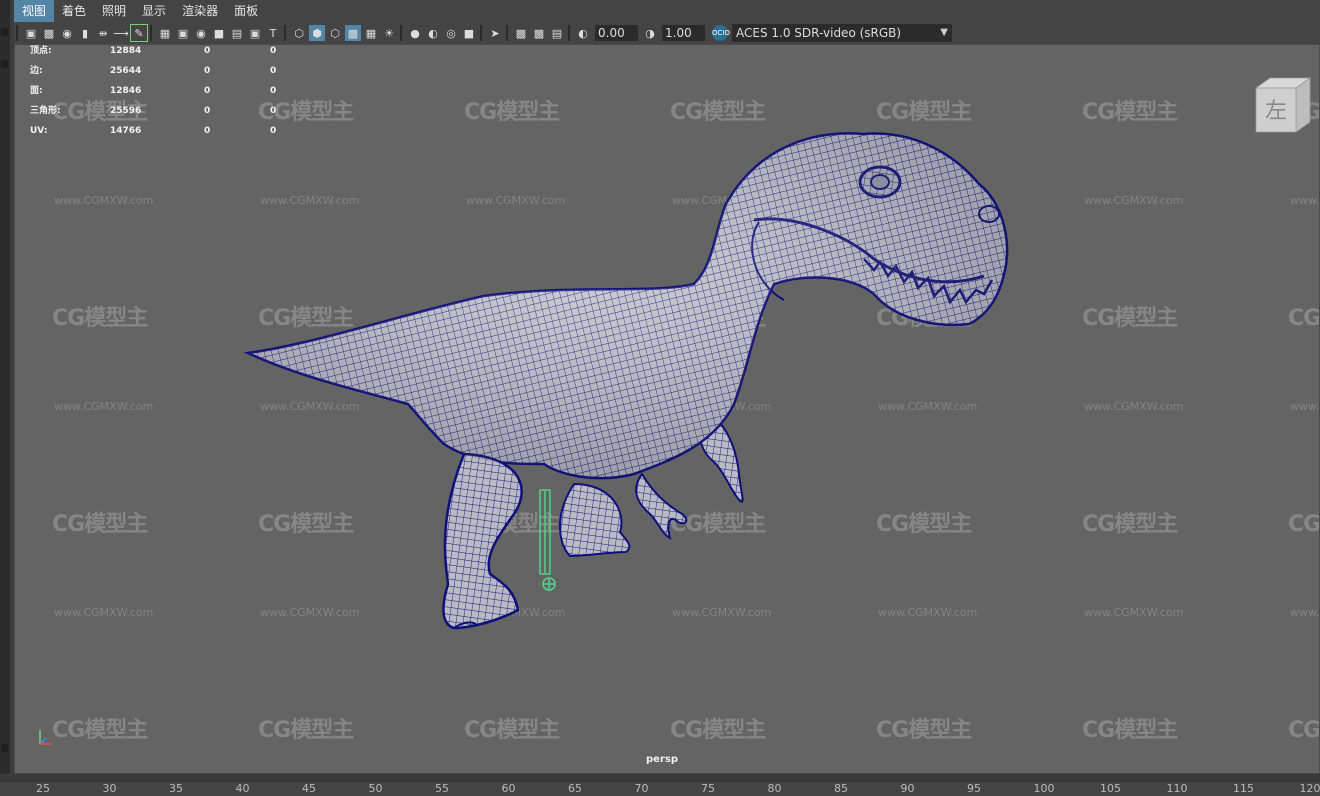 This screenshot has height=796, width=1320. I want to click on frame-tick-label: 105, so click(1110, 788).